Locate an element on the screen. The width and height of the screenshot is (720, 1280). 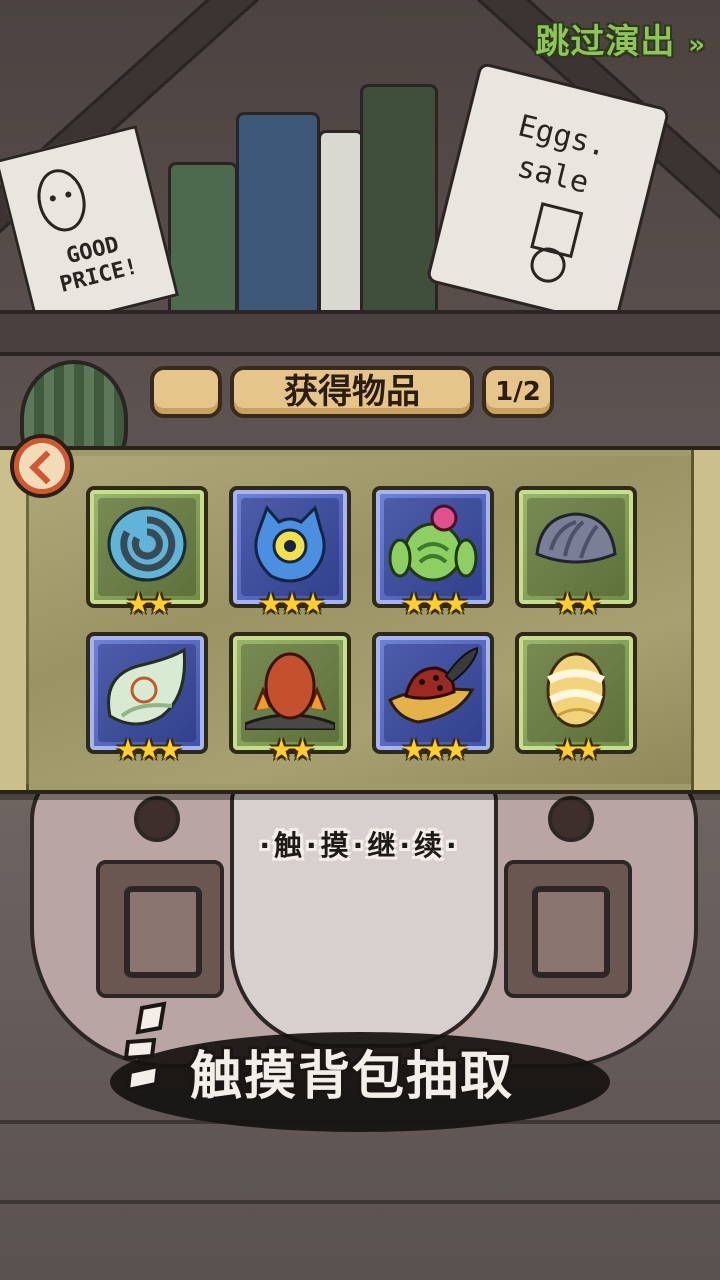
book-blue is located at coordinates (278, 215).